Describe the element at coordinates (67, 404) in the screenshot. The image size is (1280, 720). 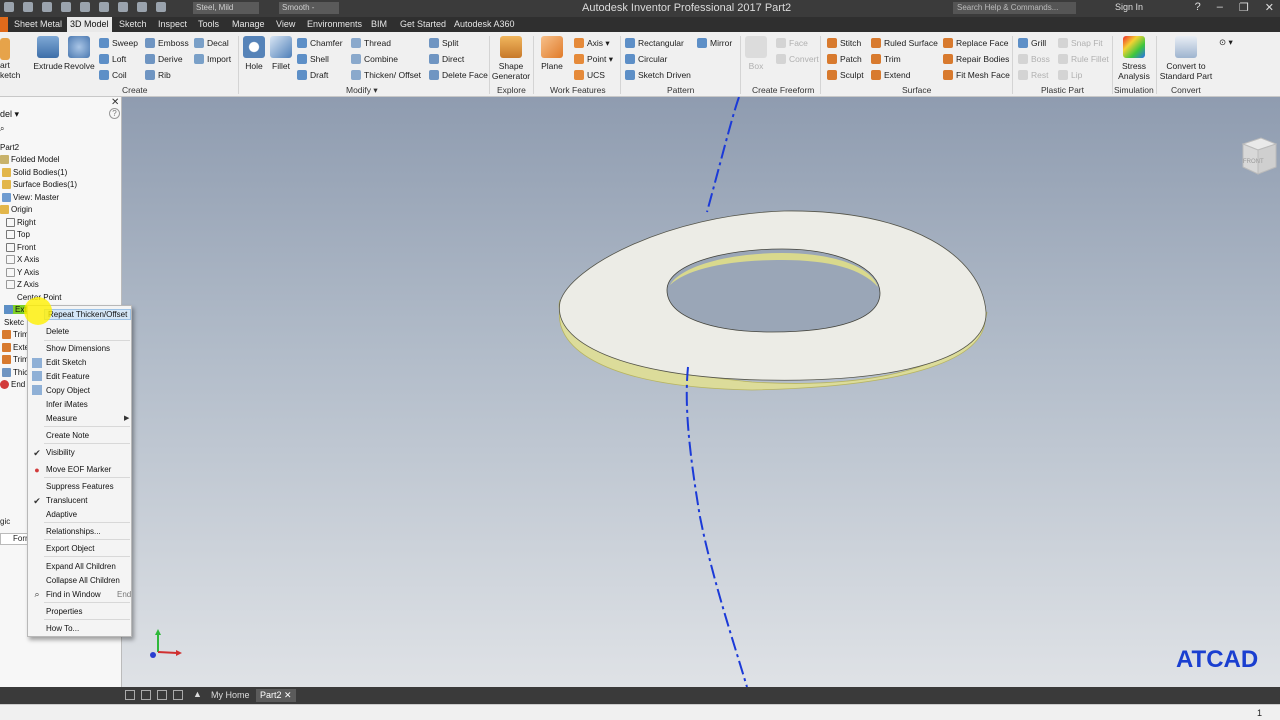
I see `menu-infer-imates: Infer iMates` at that location.